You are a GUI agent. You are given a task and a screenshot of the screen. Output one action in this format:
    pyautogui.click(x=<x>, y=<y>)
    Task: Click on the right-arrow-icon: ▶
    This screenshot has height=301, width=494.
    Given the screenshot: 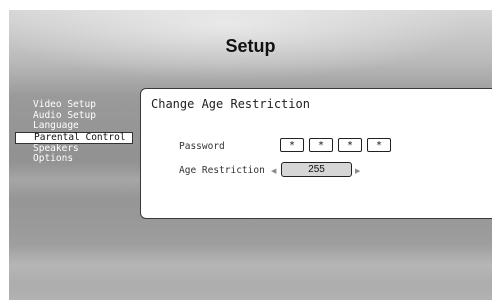 What is the action you would take?
    pyautogui.click(x=357, y=171)
    